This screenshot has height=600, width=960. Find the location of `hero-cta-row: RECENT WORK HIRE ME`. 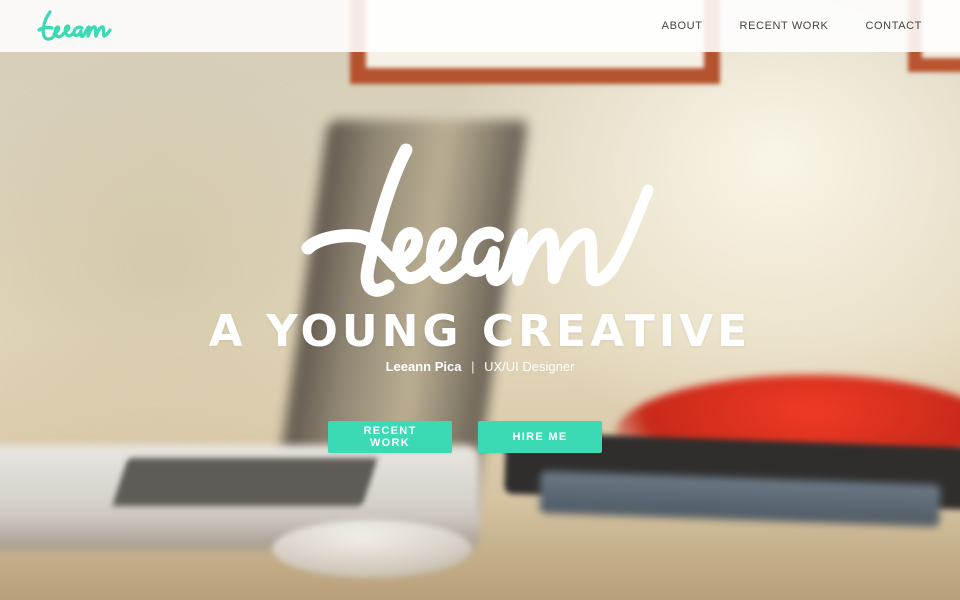

hero-cta-row: RECENT WORK HIRE ME is located at coordinates (480, 437).